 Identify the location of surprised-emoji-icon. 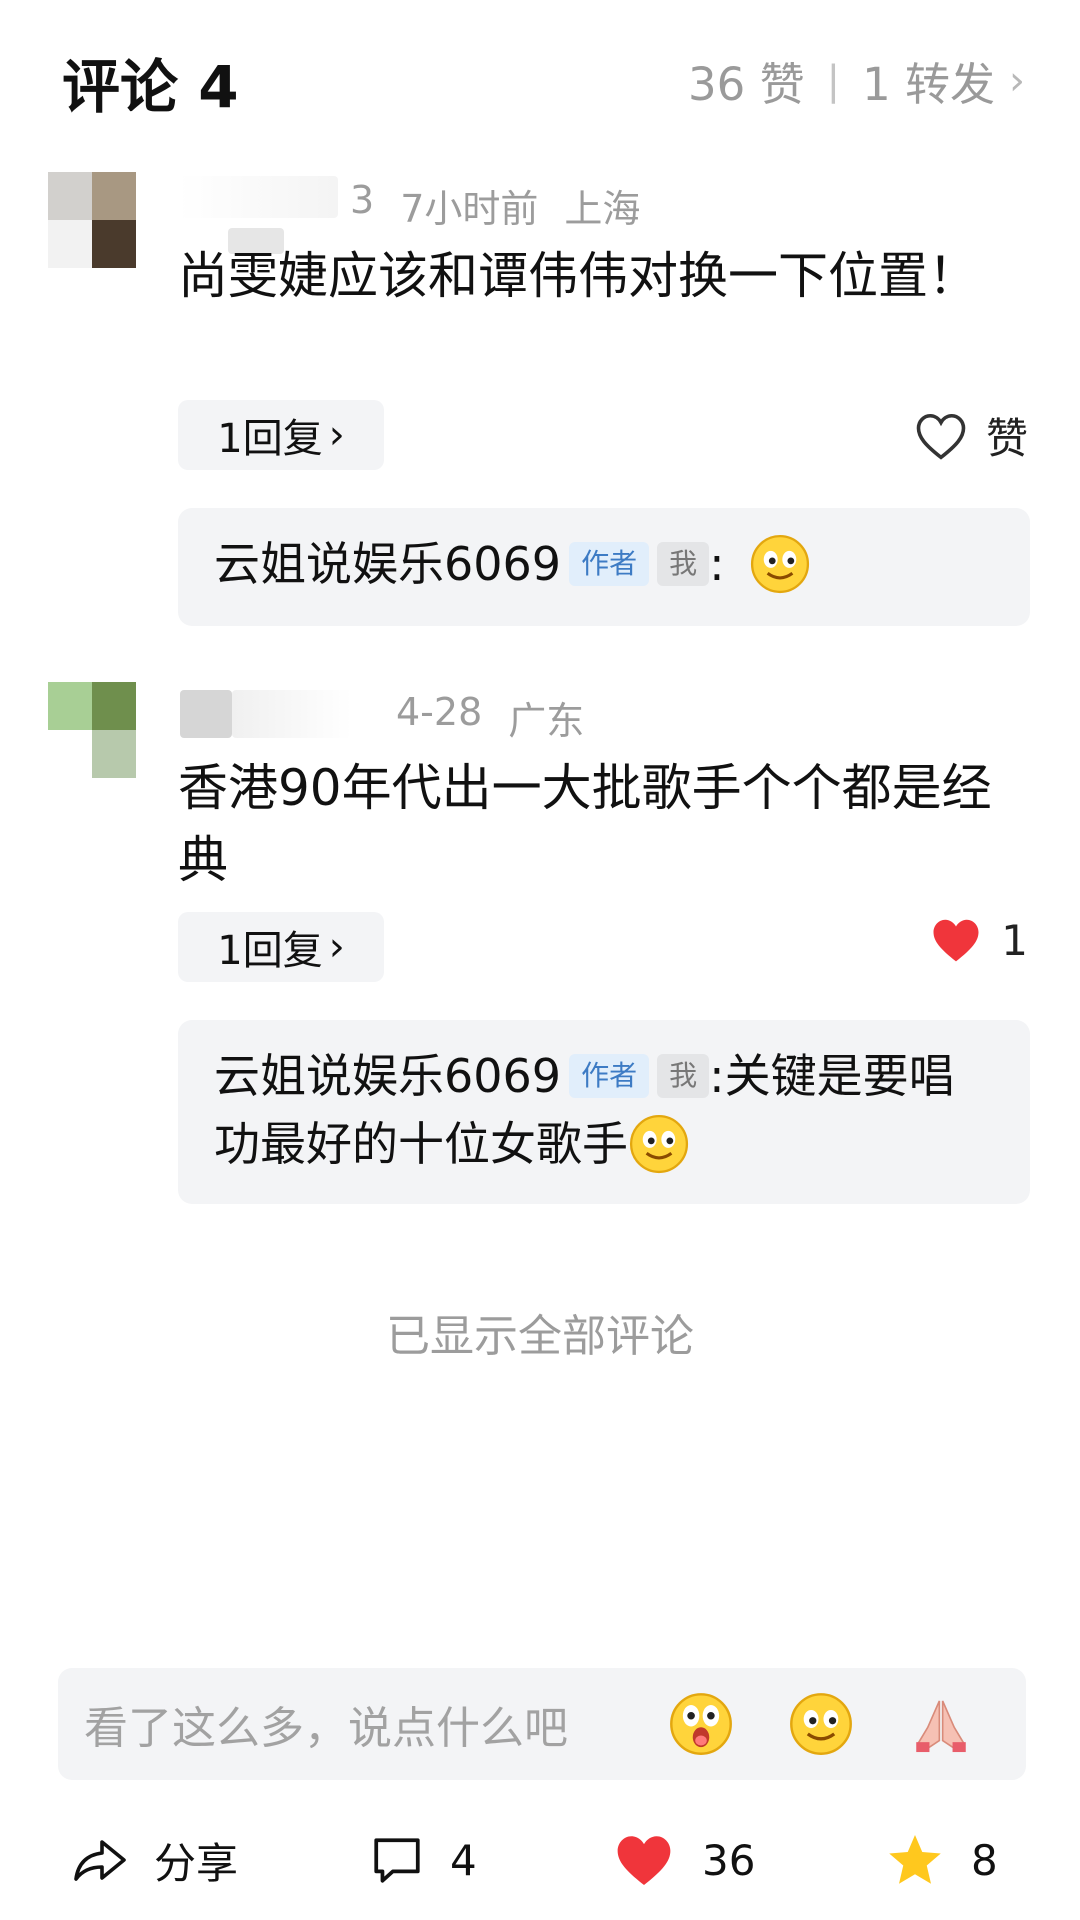
(701, 1724).